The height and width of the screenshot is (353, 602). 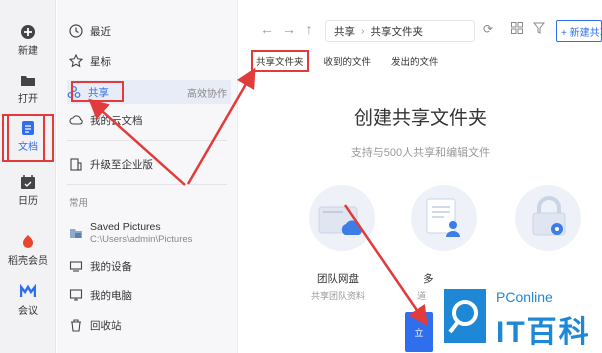 What do you see at coordinates (111, 266) in the screenshot?
I see `sidebar-item-label: 我的设备` at bounding box center [111, 266].